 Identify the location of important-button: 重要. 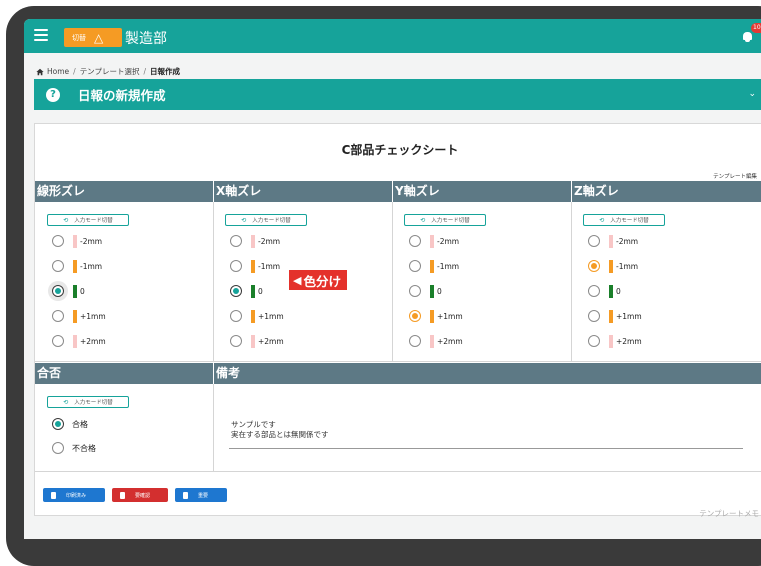
(201, 495).